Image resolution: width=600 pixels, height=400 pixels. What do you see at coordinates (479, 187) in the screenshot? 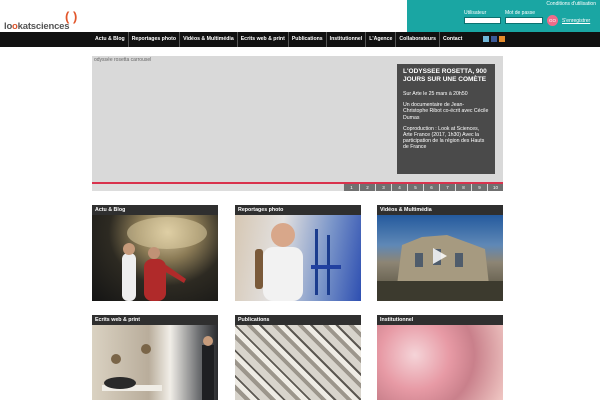
I see `pager-item: 9` at bounding box center [479, 187].